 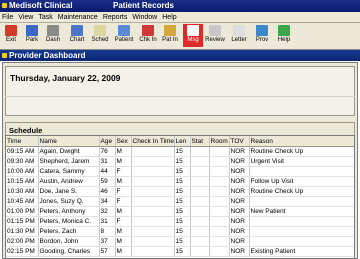 I want to click on review-icon, so click(x=215, y=30).